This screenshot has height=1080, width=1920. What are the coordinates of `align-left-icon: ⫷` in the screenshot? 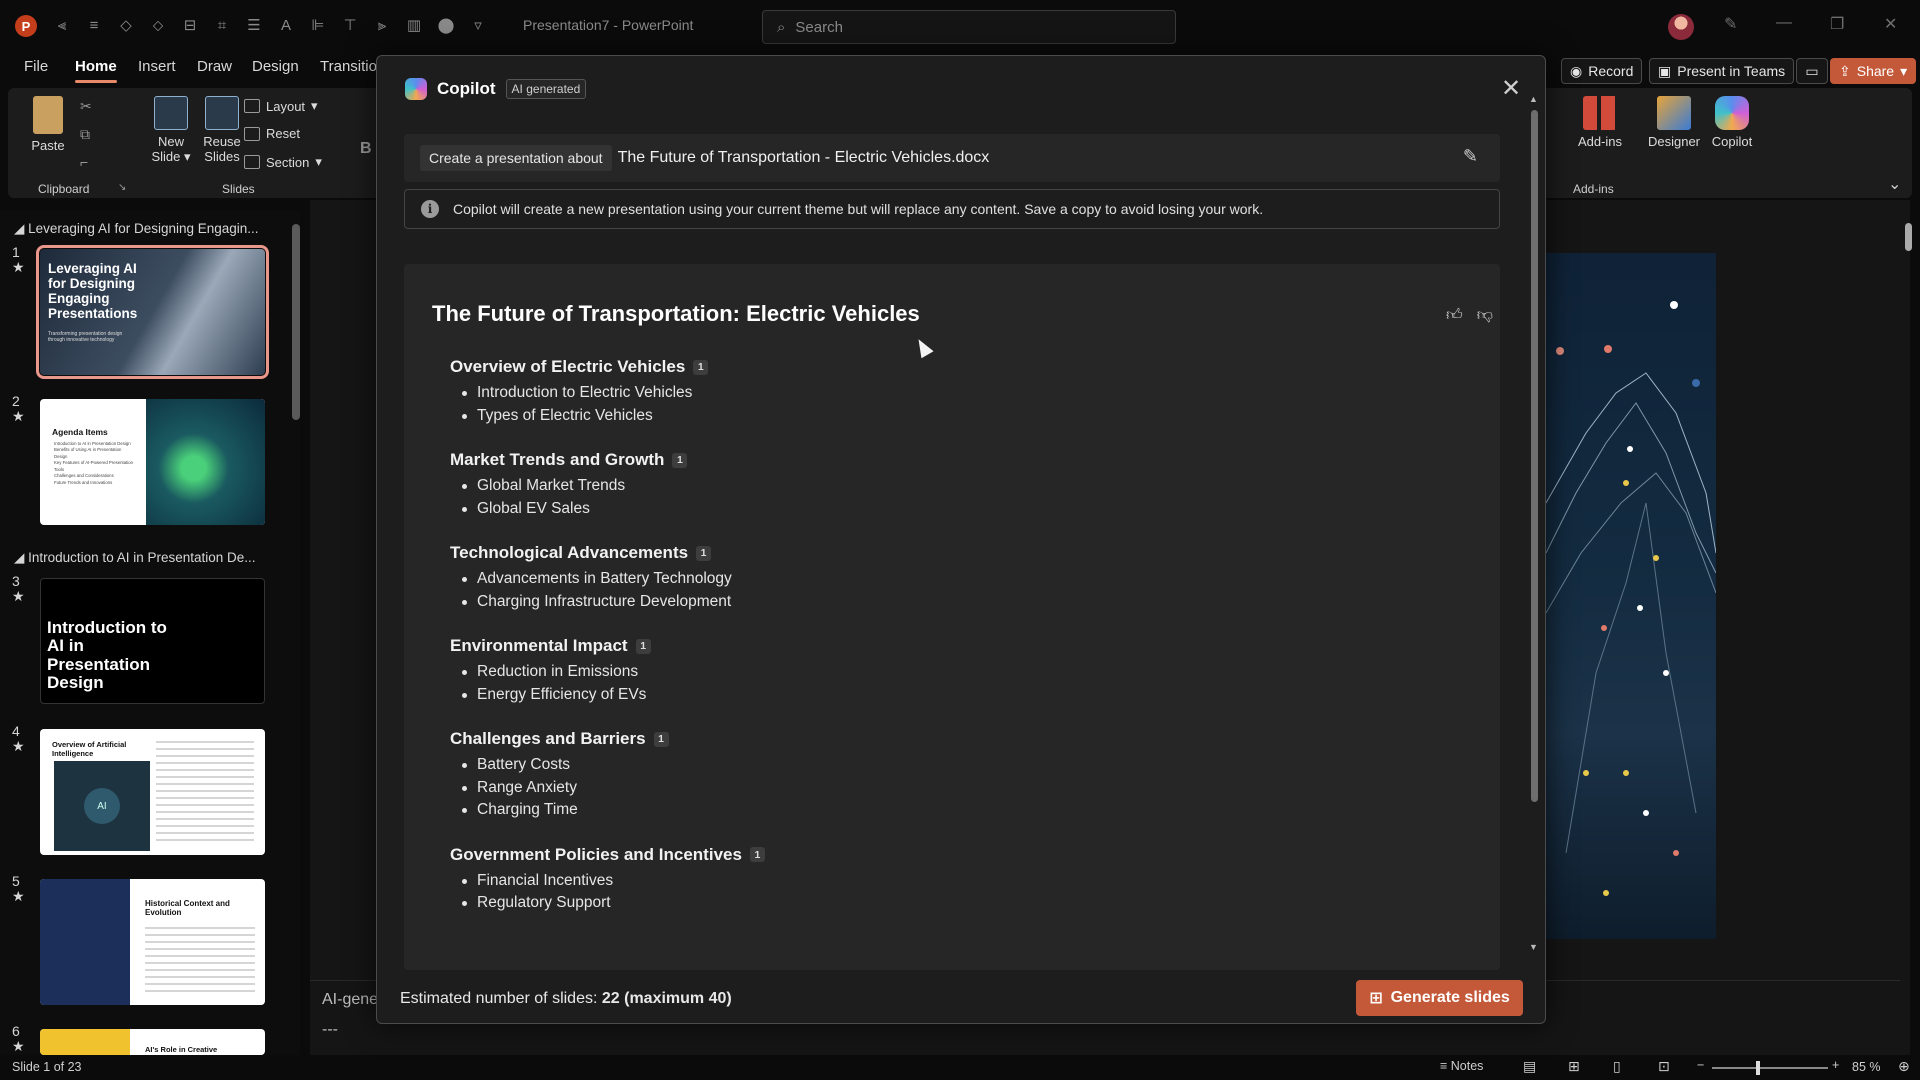 It's located at (62, 25).